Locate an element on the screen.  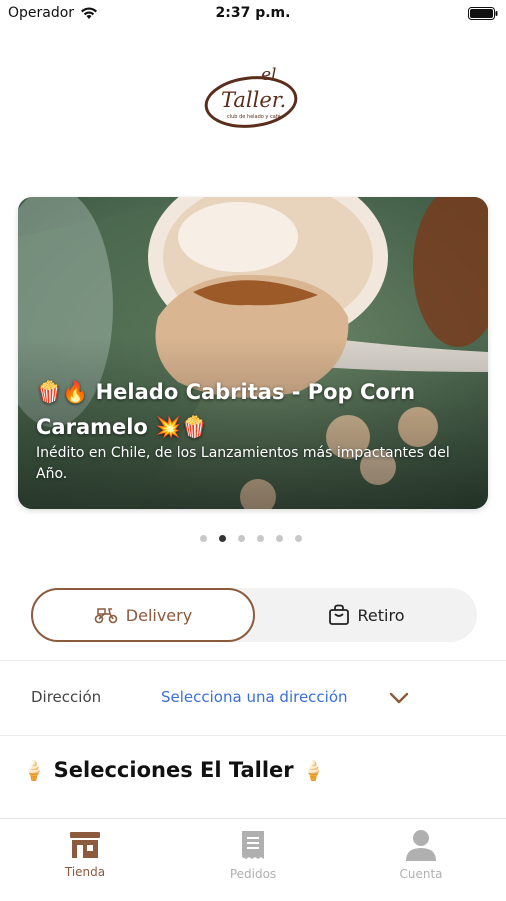
chevron-down-icon is located at coordinates (399, 698).